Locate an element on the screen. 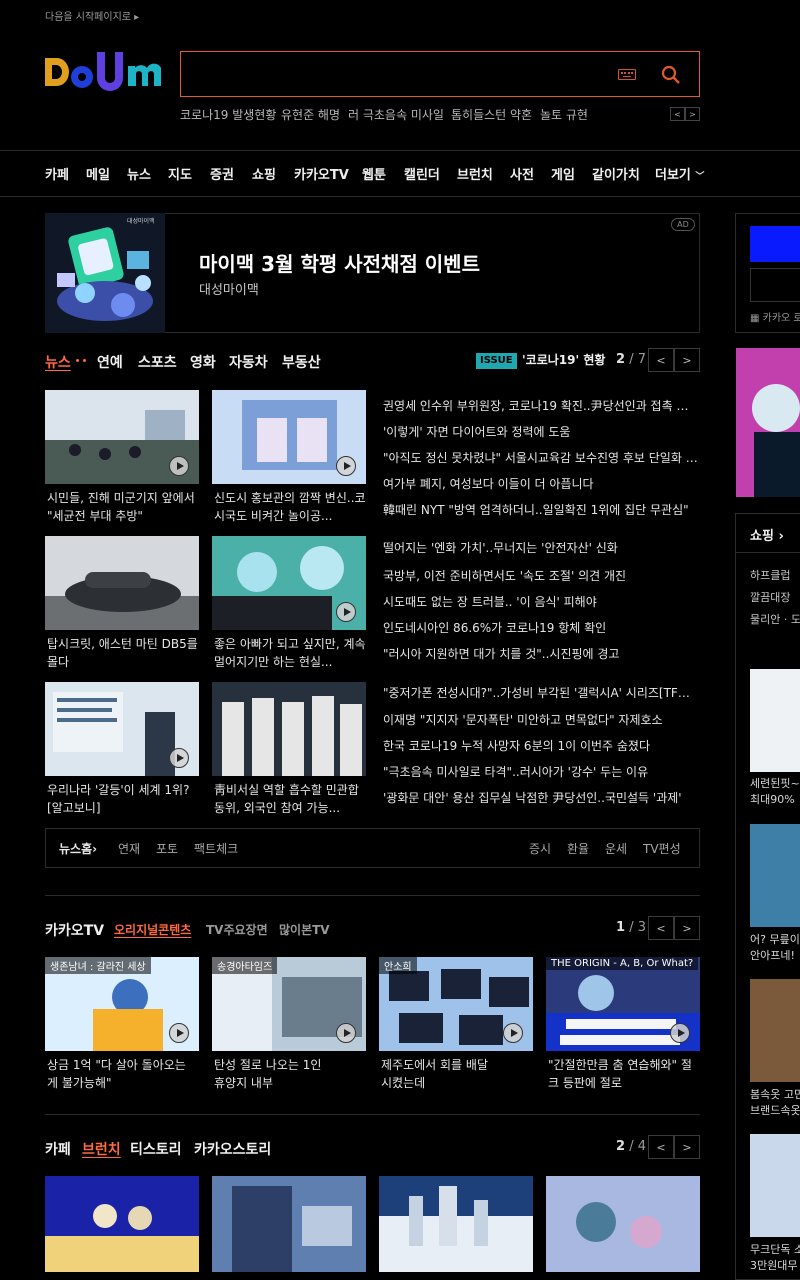 The height and width of the screenshot is (1280, 800). nav-more: 더보기 ﹀ is located at coordinates (679, 173).